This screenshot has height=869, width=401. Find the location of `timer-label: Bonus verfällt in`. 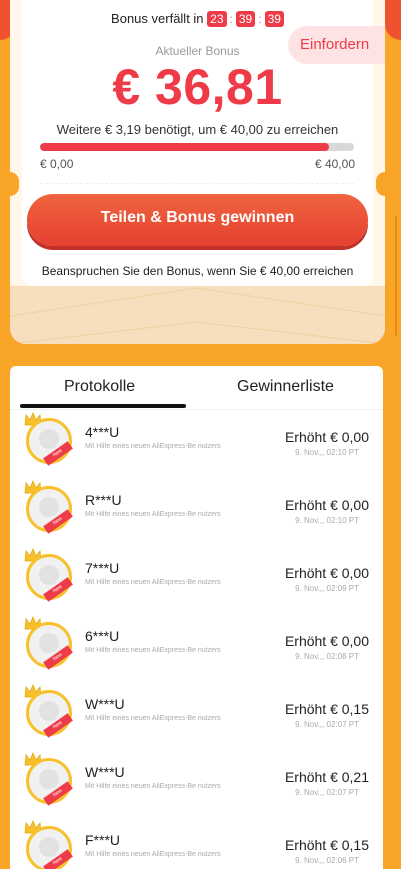

timer-label: Bonus verfällt in is located at coordinates (157, 19).